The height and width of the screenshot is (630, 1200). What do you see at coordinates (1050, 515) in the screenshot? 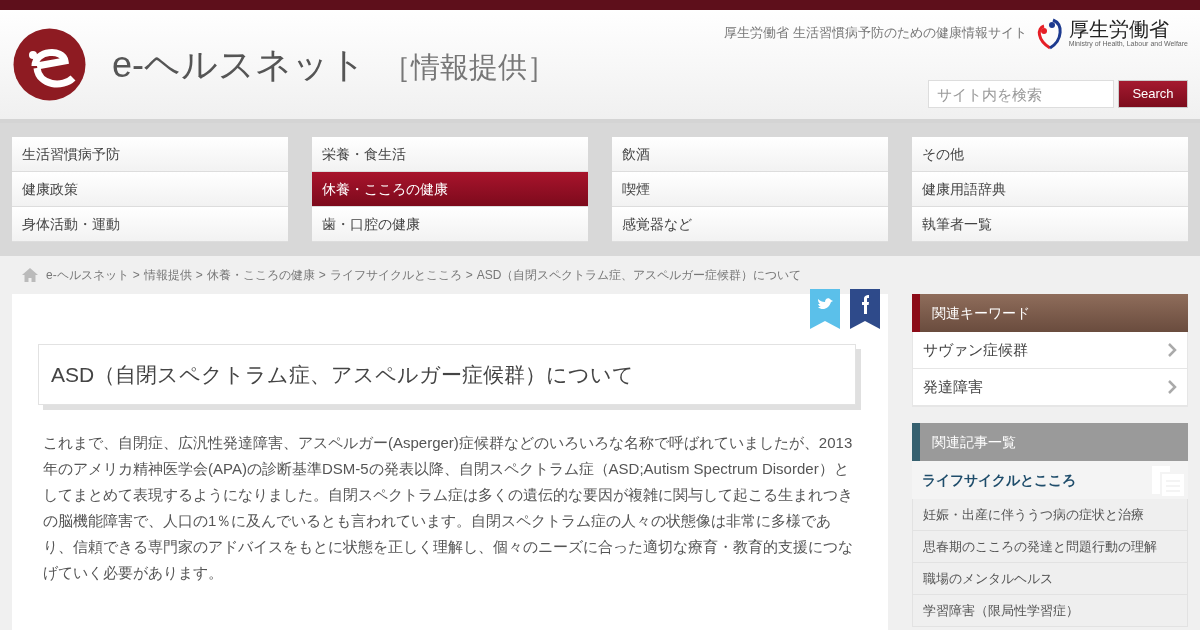
I see `related-article-link: 妊娠・出産に伴ううつ病の症状と治療` at bounding box center [1050, 515].